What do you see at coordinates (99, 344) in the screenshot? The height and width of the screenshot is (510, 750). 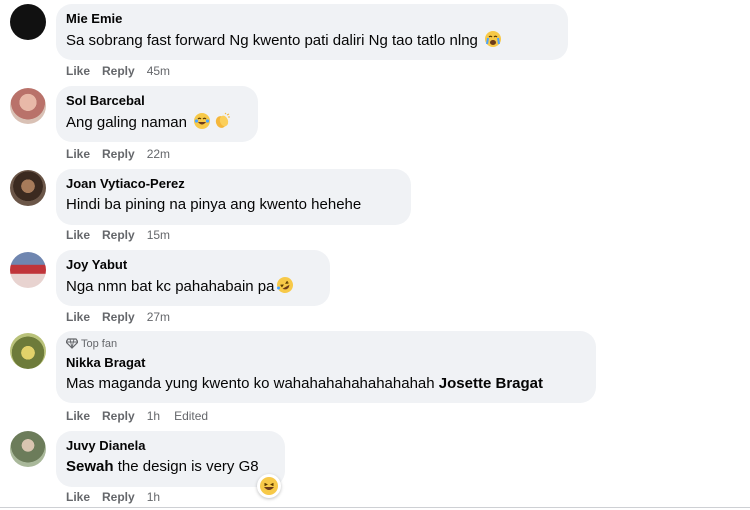 I see `top-fan-label: Top fan` at bounding box center [99, 344].